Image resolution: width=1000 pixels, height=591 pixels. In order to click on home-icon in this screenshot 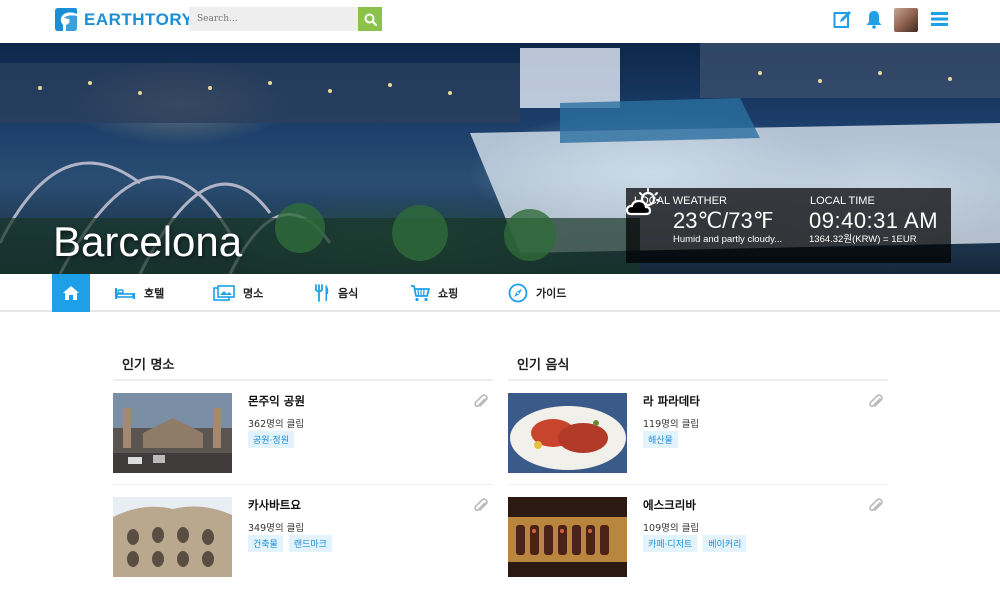, I will do `click(71, 293)`.